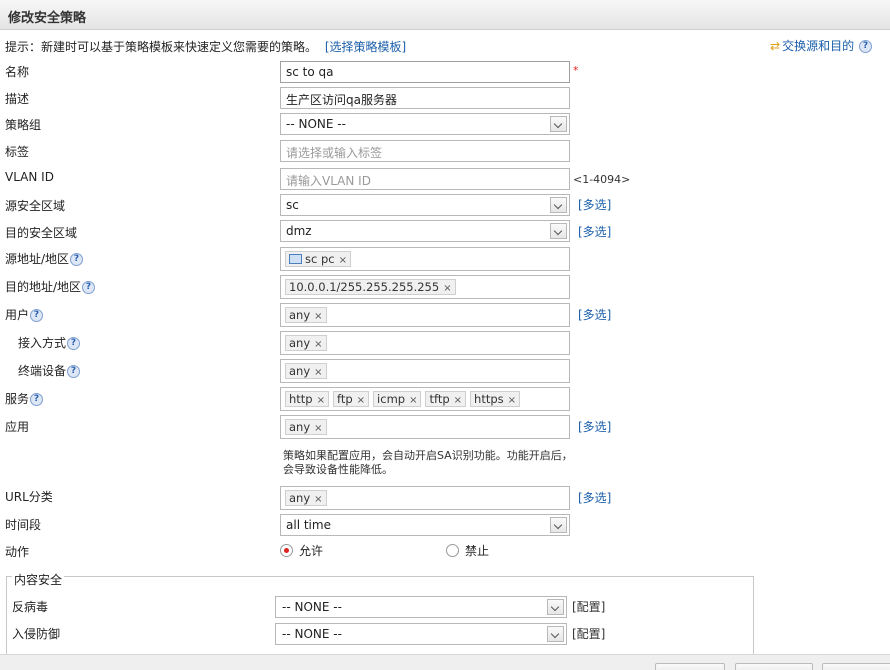 Image resolution: width=890 pixels, height=670 pixels. I want to click on dst-zone-multi-link: [多选], so click(594, 231).